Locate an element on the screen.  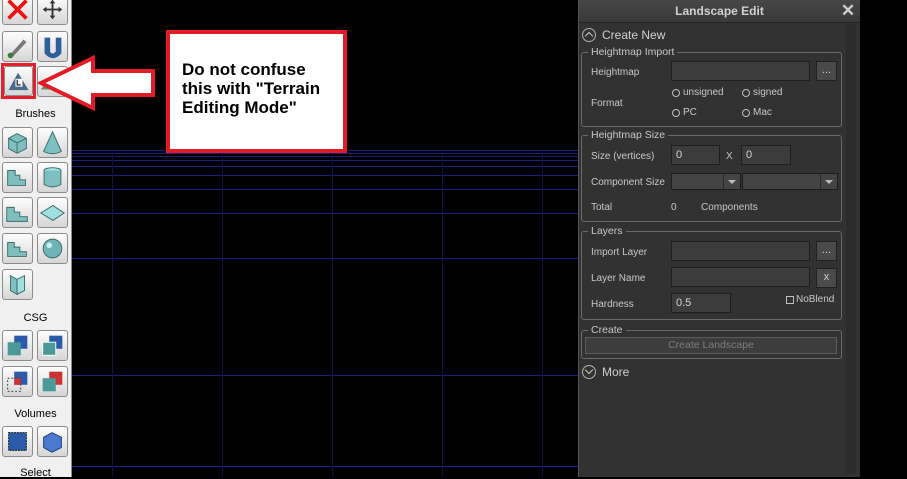
landscape-icon is located at coordinates (18, 81).